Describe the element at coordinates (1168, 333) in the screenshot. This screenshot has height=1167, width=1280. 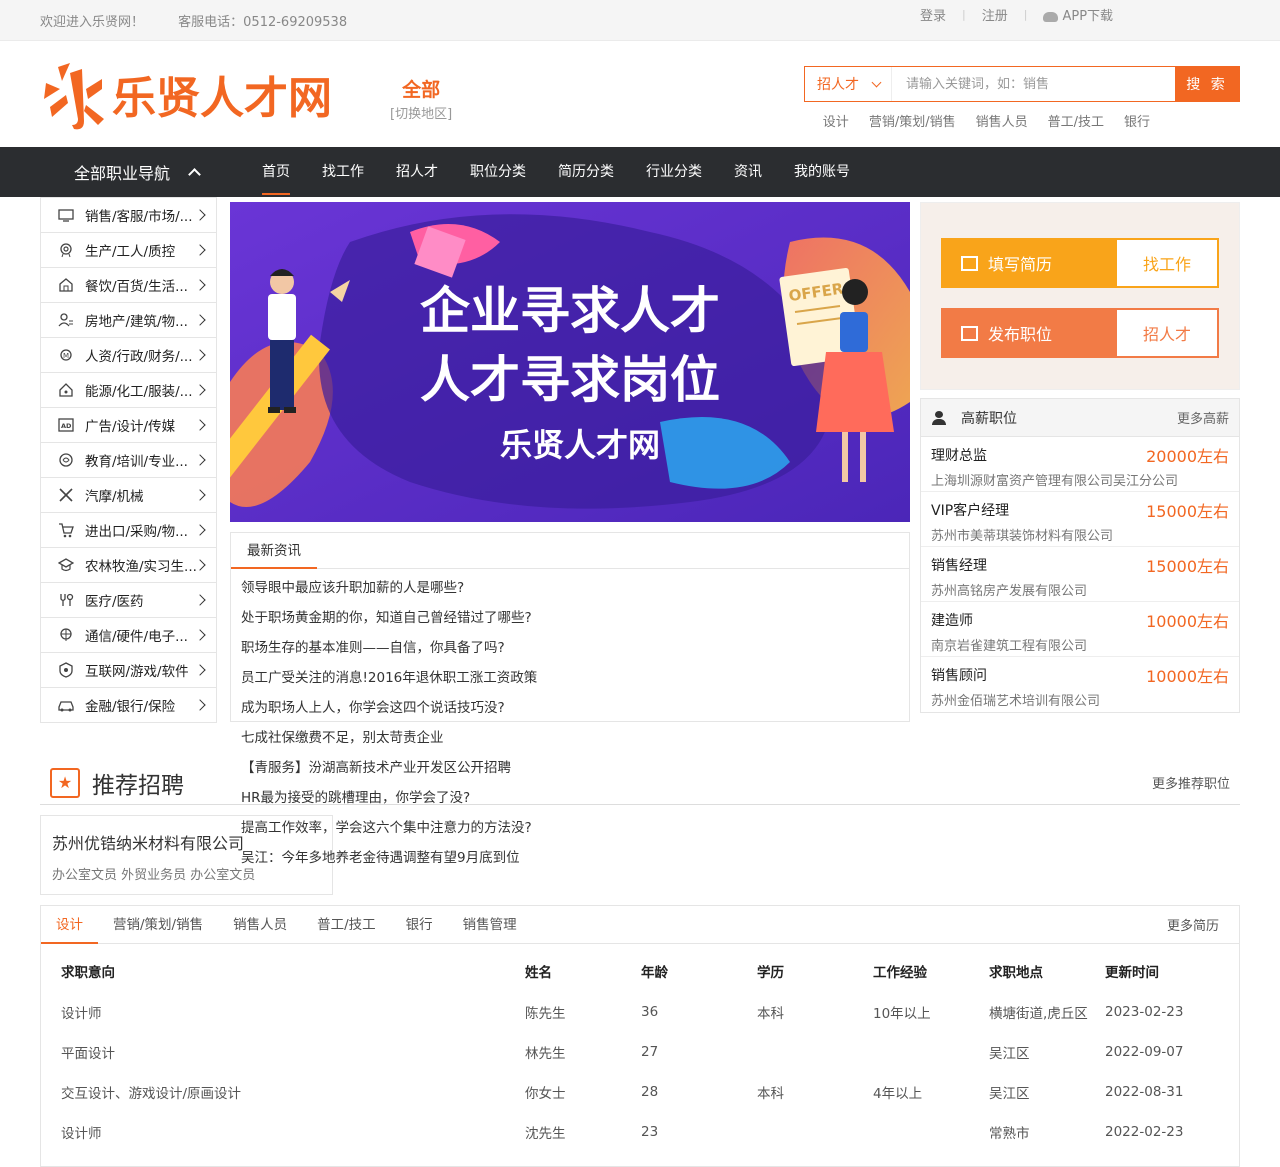
I see `find-talent-label: 招人才` at that location.